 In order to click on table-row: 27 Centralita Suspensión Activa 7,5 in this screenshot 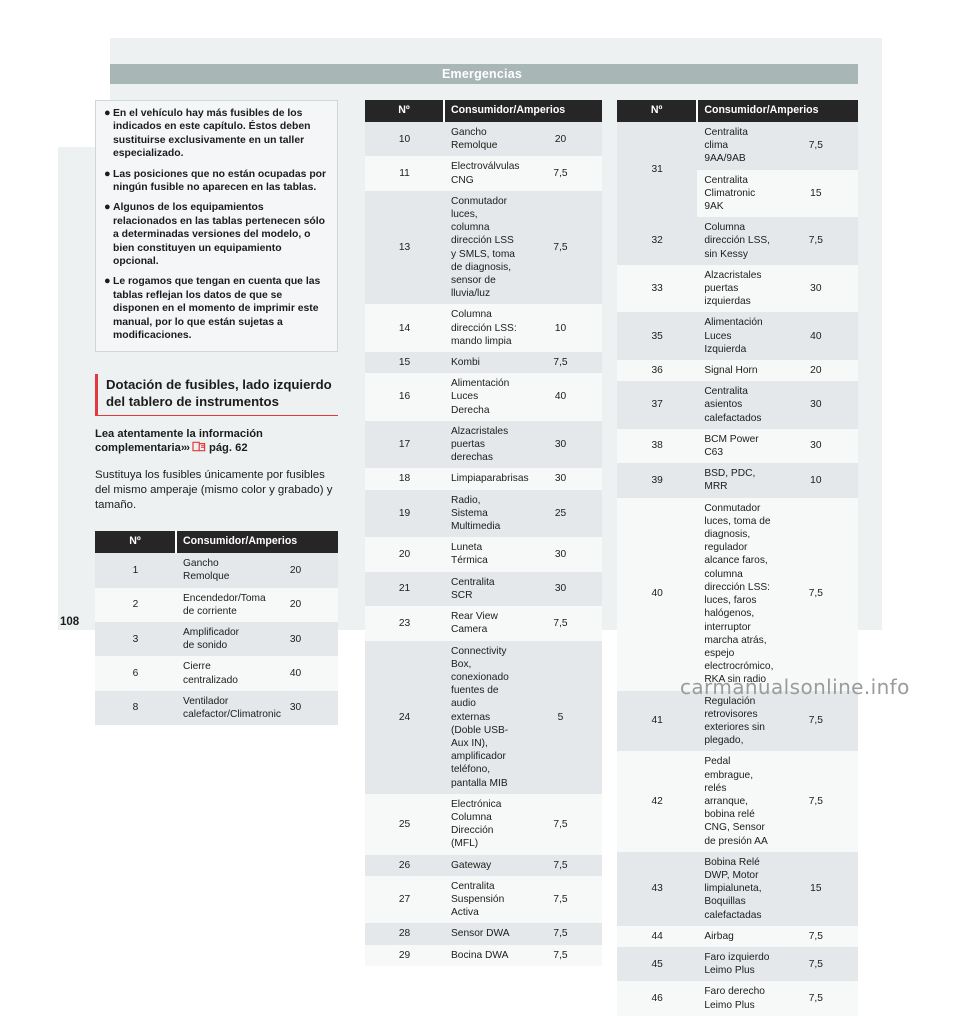, I will do `click(483, 899)`.